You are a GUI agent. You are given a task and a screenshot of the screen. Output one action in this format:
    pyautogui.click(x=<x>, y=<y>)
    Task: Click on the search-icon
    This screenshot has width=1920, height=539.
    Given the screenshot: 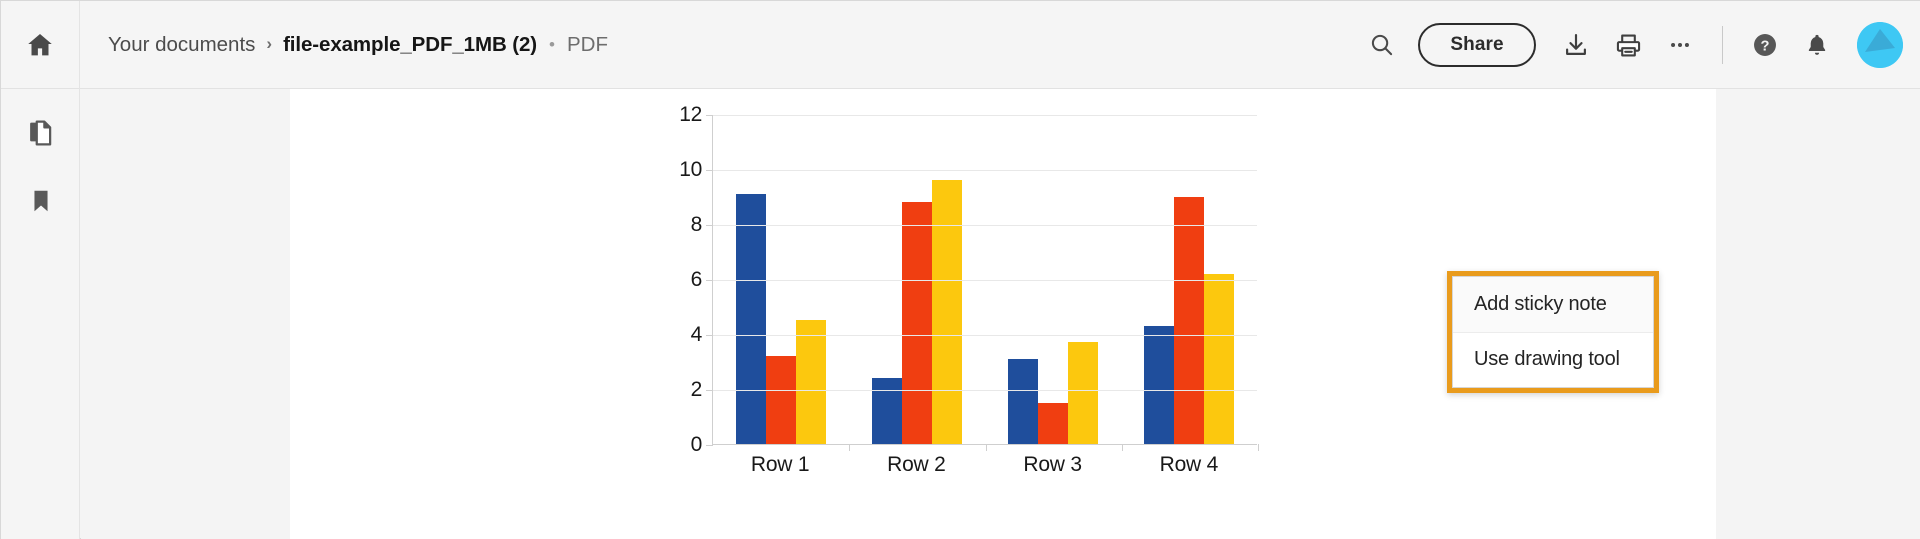 What is the action you would take?
    pyautogui.click(x=1382, y=45)
    